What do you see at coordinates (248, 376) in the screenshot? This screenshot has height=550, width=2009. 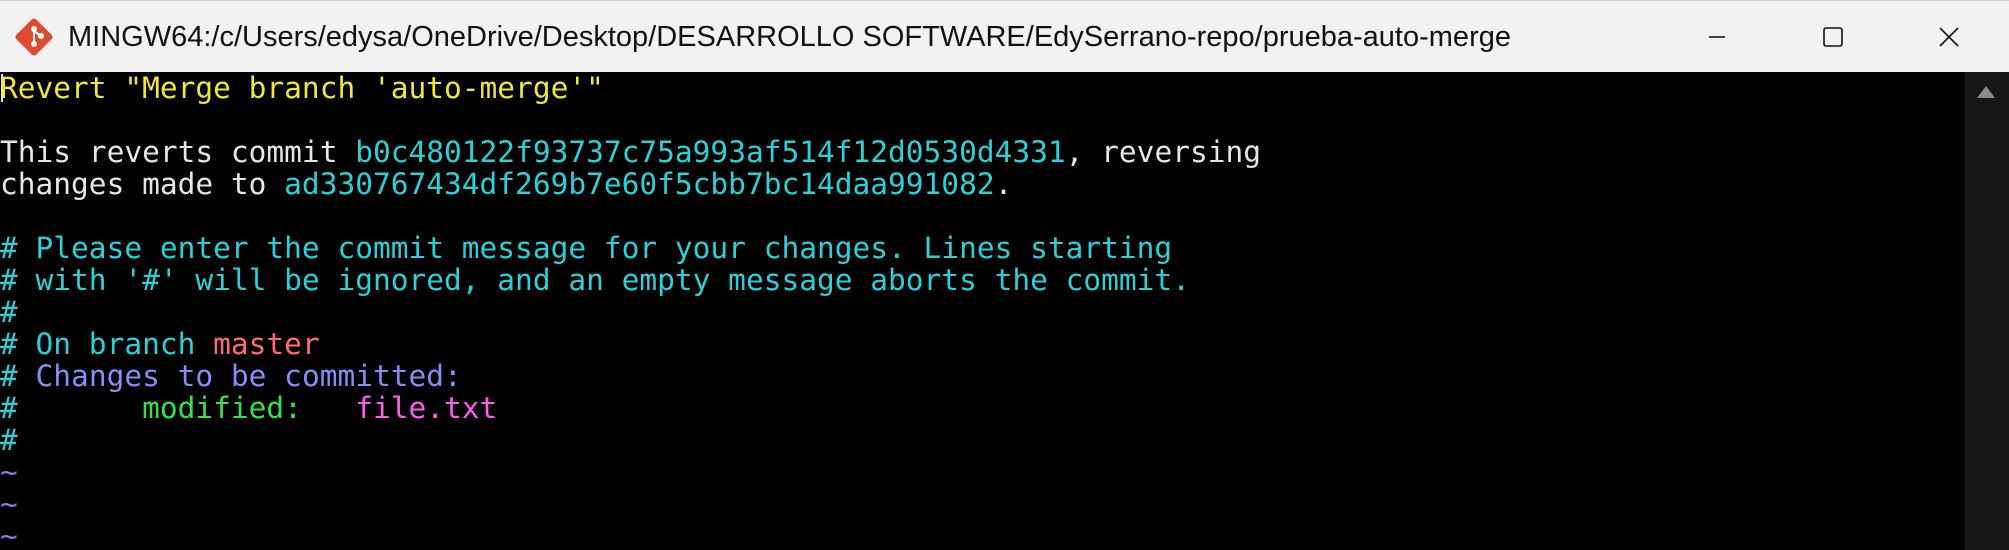 I see `changes-header-text: Changes to be committed:` at bounding box center [248, 376].